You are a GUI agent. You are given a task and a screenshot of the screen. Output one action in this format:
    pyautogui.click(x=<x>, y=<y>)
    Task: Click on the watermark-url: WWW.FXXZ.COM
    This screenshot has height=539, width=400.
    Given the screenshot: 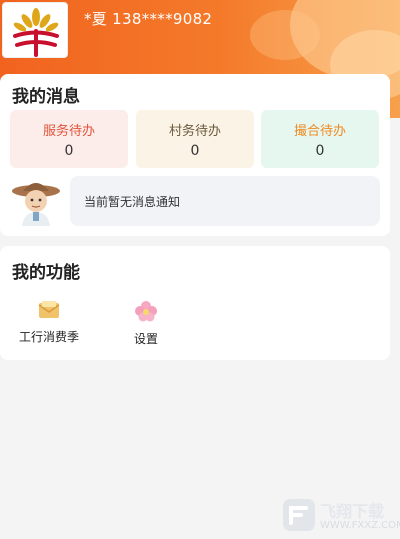 What is the action you would take?
    pyautogui.click(x=360, y=525)
    